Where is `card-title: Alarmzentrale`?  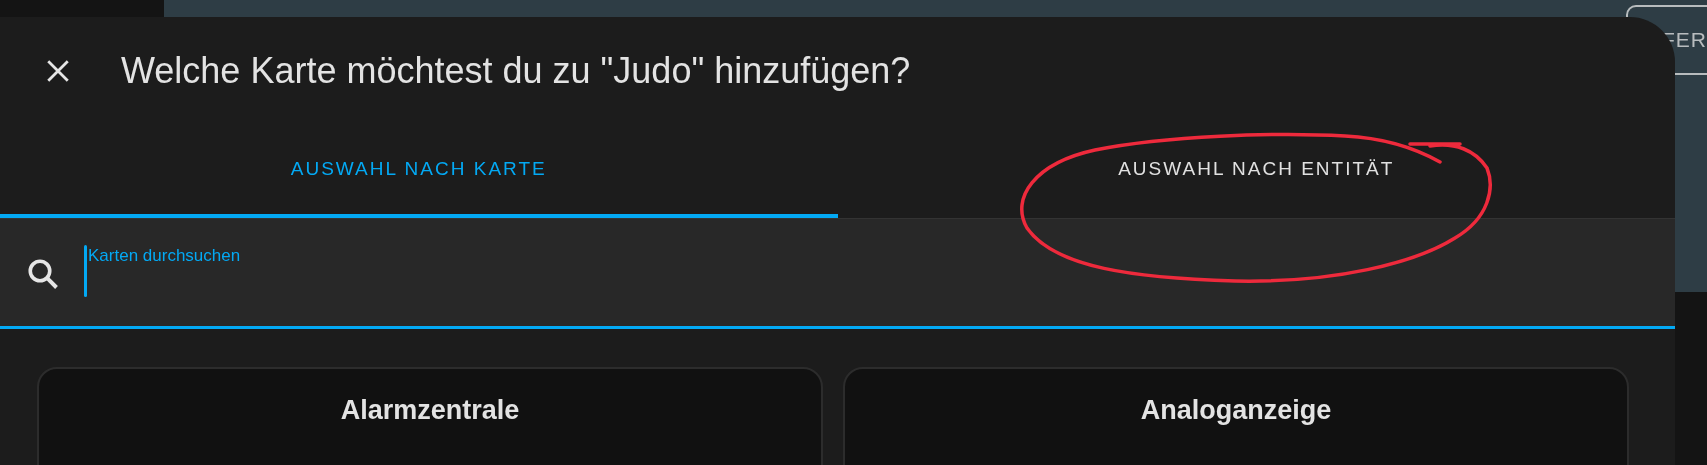 card-title: Alarmzentrale is located at coordinates (430, 410).